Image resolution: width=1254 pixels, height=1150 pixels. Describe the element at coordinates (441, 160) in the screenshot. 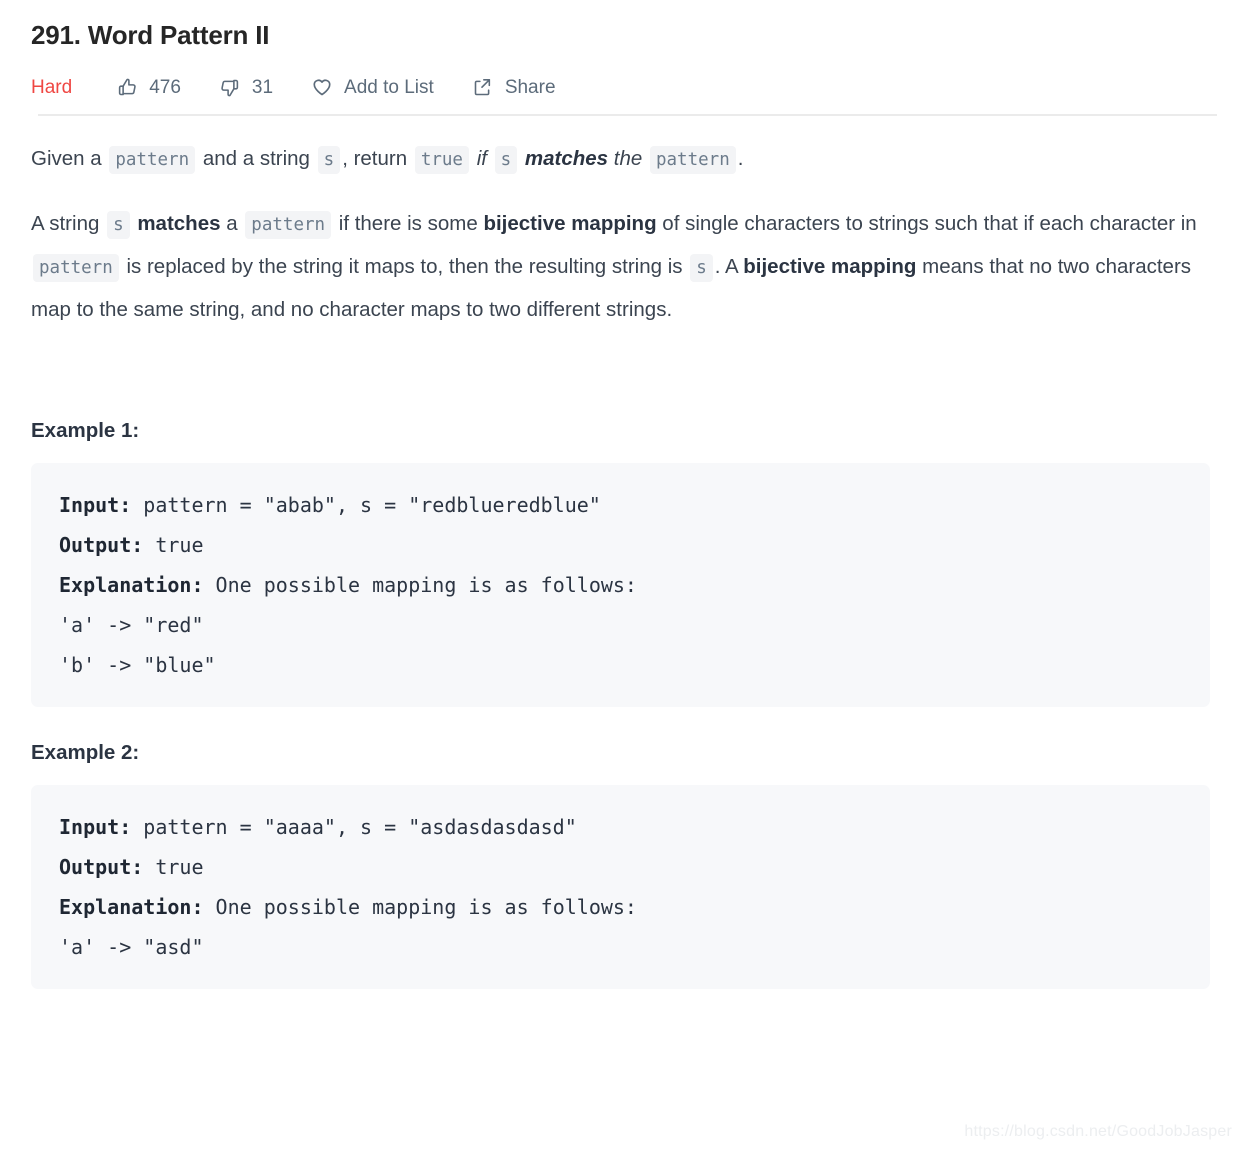

I see `inline-code-true: true` at that location.